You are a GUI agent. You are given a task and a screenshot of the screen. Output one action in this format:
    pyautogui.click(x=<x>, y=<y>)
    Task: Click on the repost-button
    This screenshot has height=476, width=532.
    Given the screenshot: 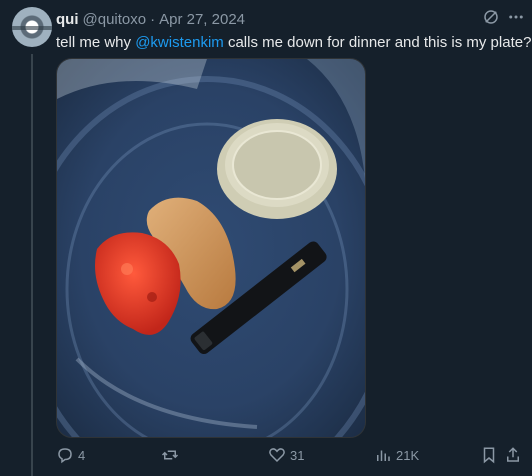 What is the action you would take?
    pyautogui.click(x=172, y=455)
    